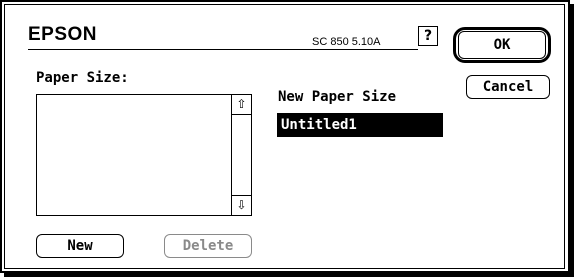 This screenshot has height=279, width=576. I want to click on new-button: New, so click(80, 246).